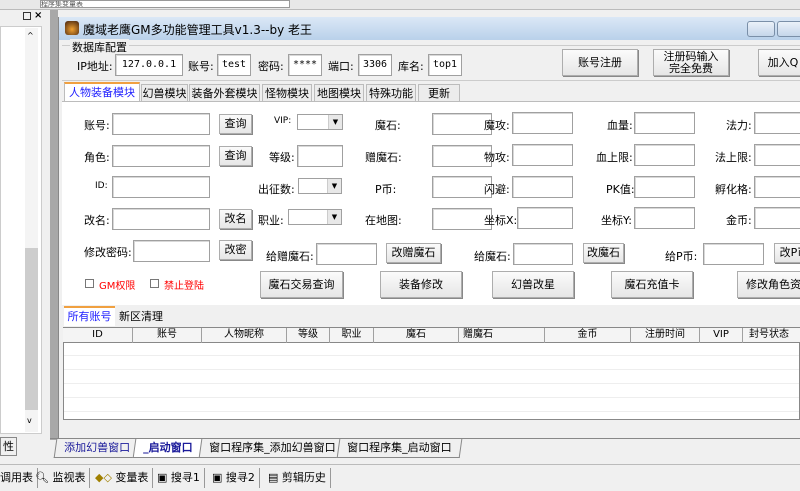  I want to click on minimize-button, so click(761, 29).